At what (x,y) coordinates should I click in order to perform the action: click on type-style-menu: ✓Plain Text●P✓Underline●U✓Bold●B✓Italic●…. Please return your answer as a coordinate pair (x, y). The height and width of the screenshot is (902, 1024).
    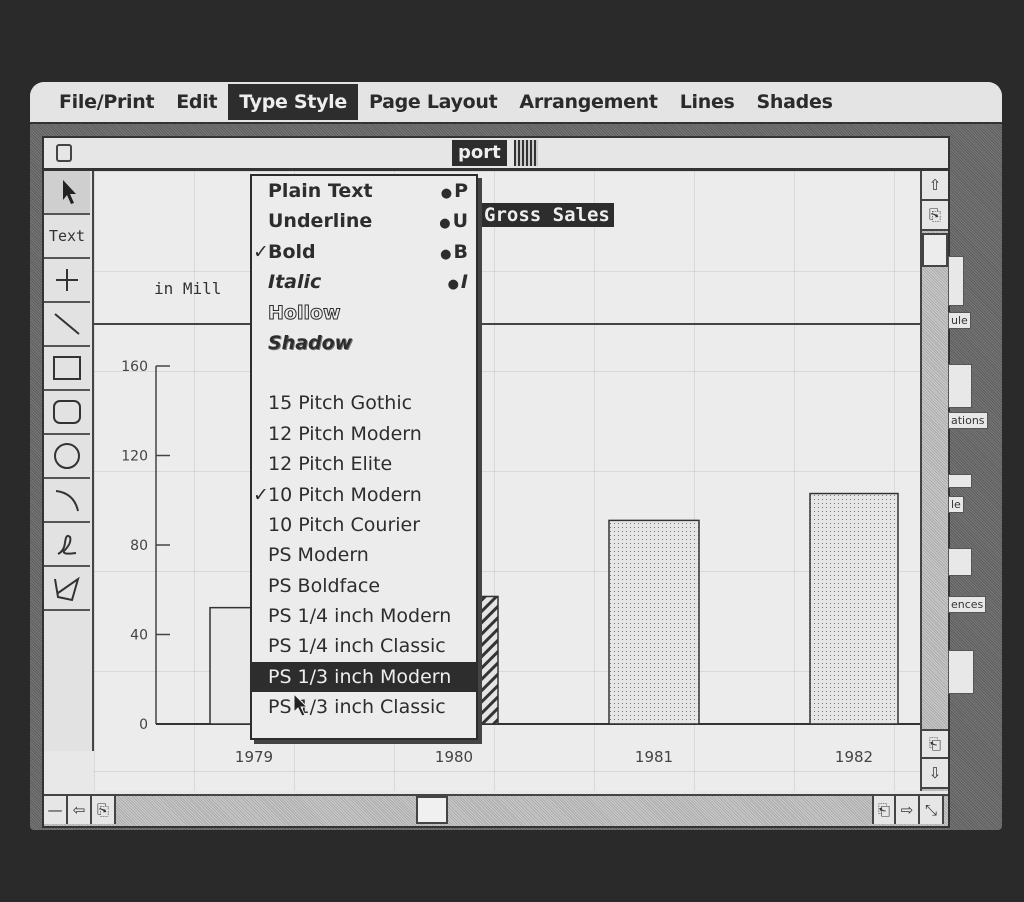
    Looking at the image, I should click on (364, 457).